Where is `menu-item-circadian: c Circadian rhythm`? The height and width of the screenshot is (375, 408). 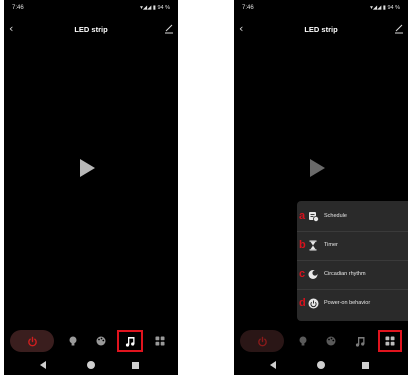 menu-item-circadian: c Circadian rhythm is located at coordinates (352, 275).